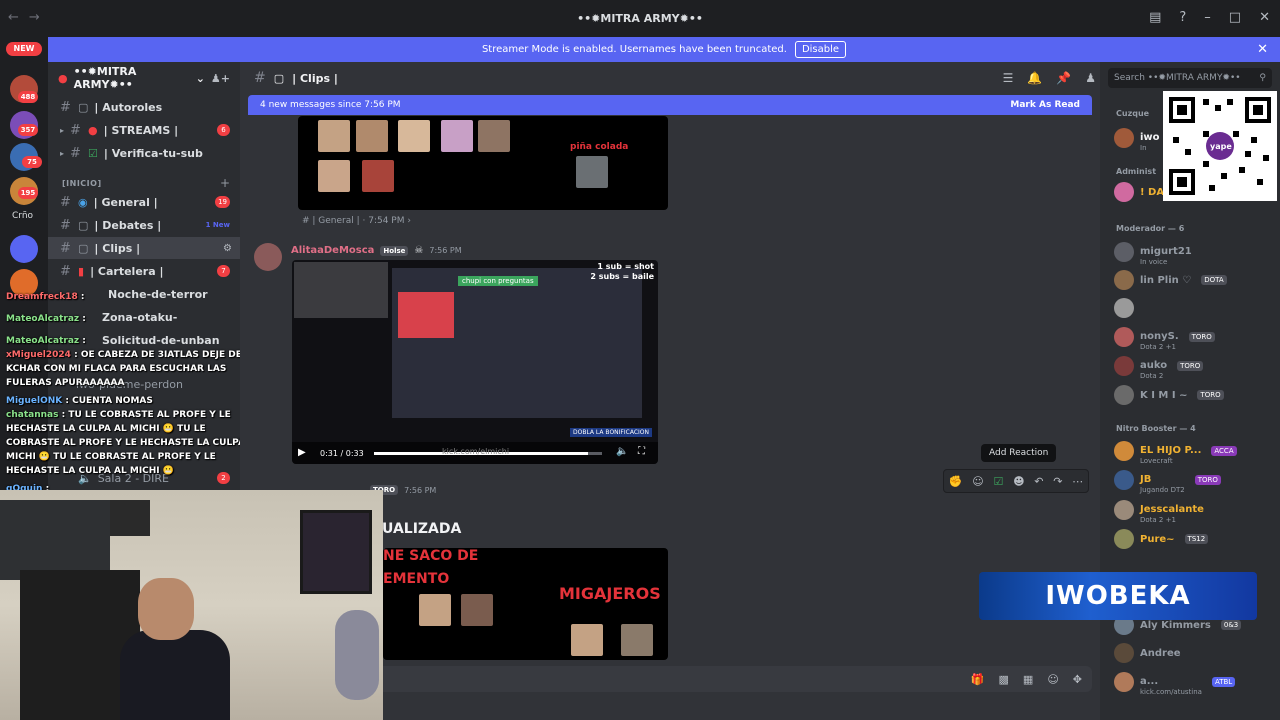  I want to click on reaction-muscle-icon: ✊, so click(956, 481).